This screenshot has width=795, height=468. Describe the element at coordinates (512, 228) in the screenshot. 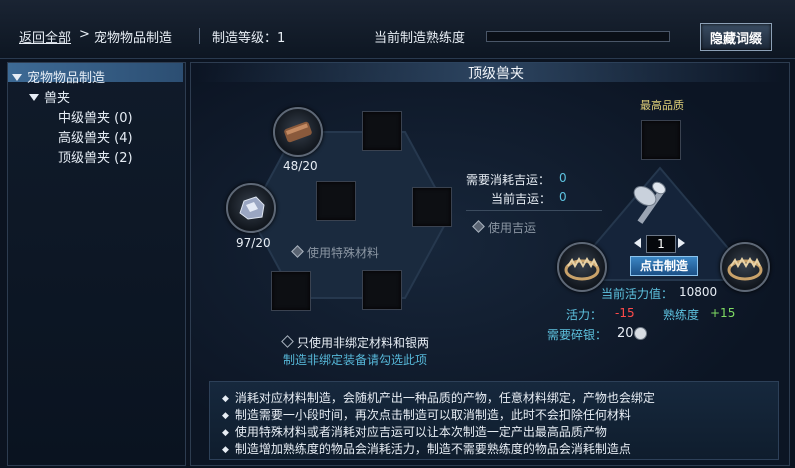

I see `use-luck-label: 使用吉运` at that location.